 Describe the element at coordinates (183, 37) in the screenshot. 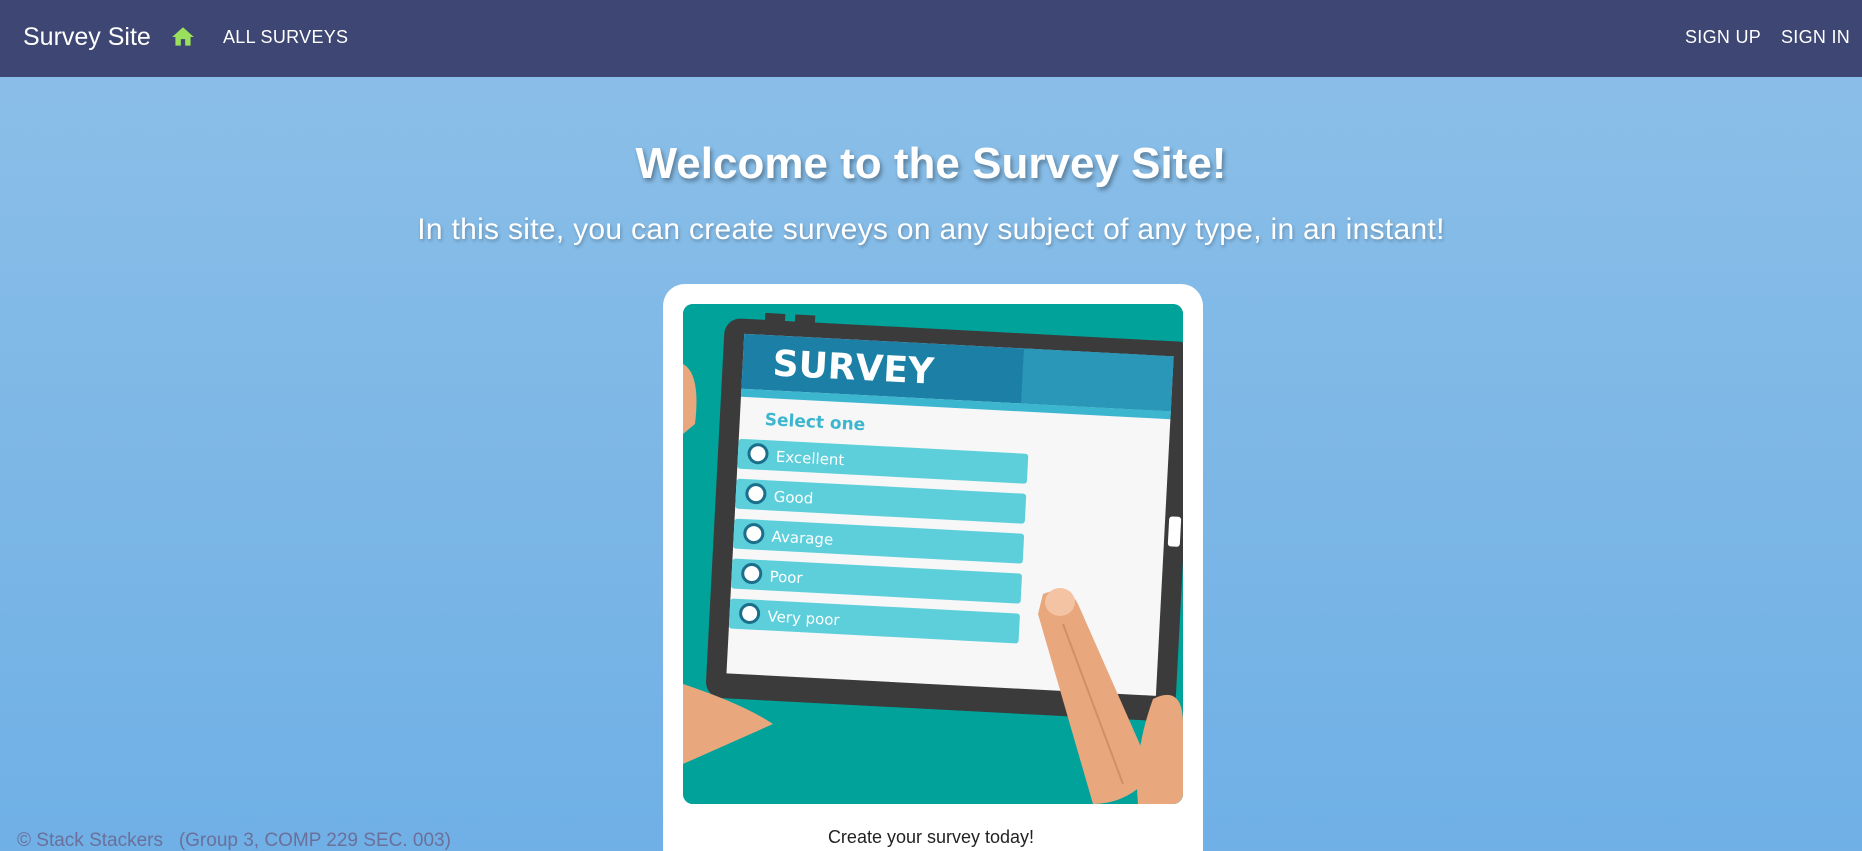

I see `home-icon` at that location.